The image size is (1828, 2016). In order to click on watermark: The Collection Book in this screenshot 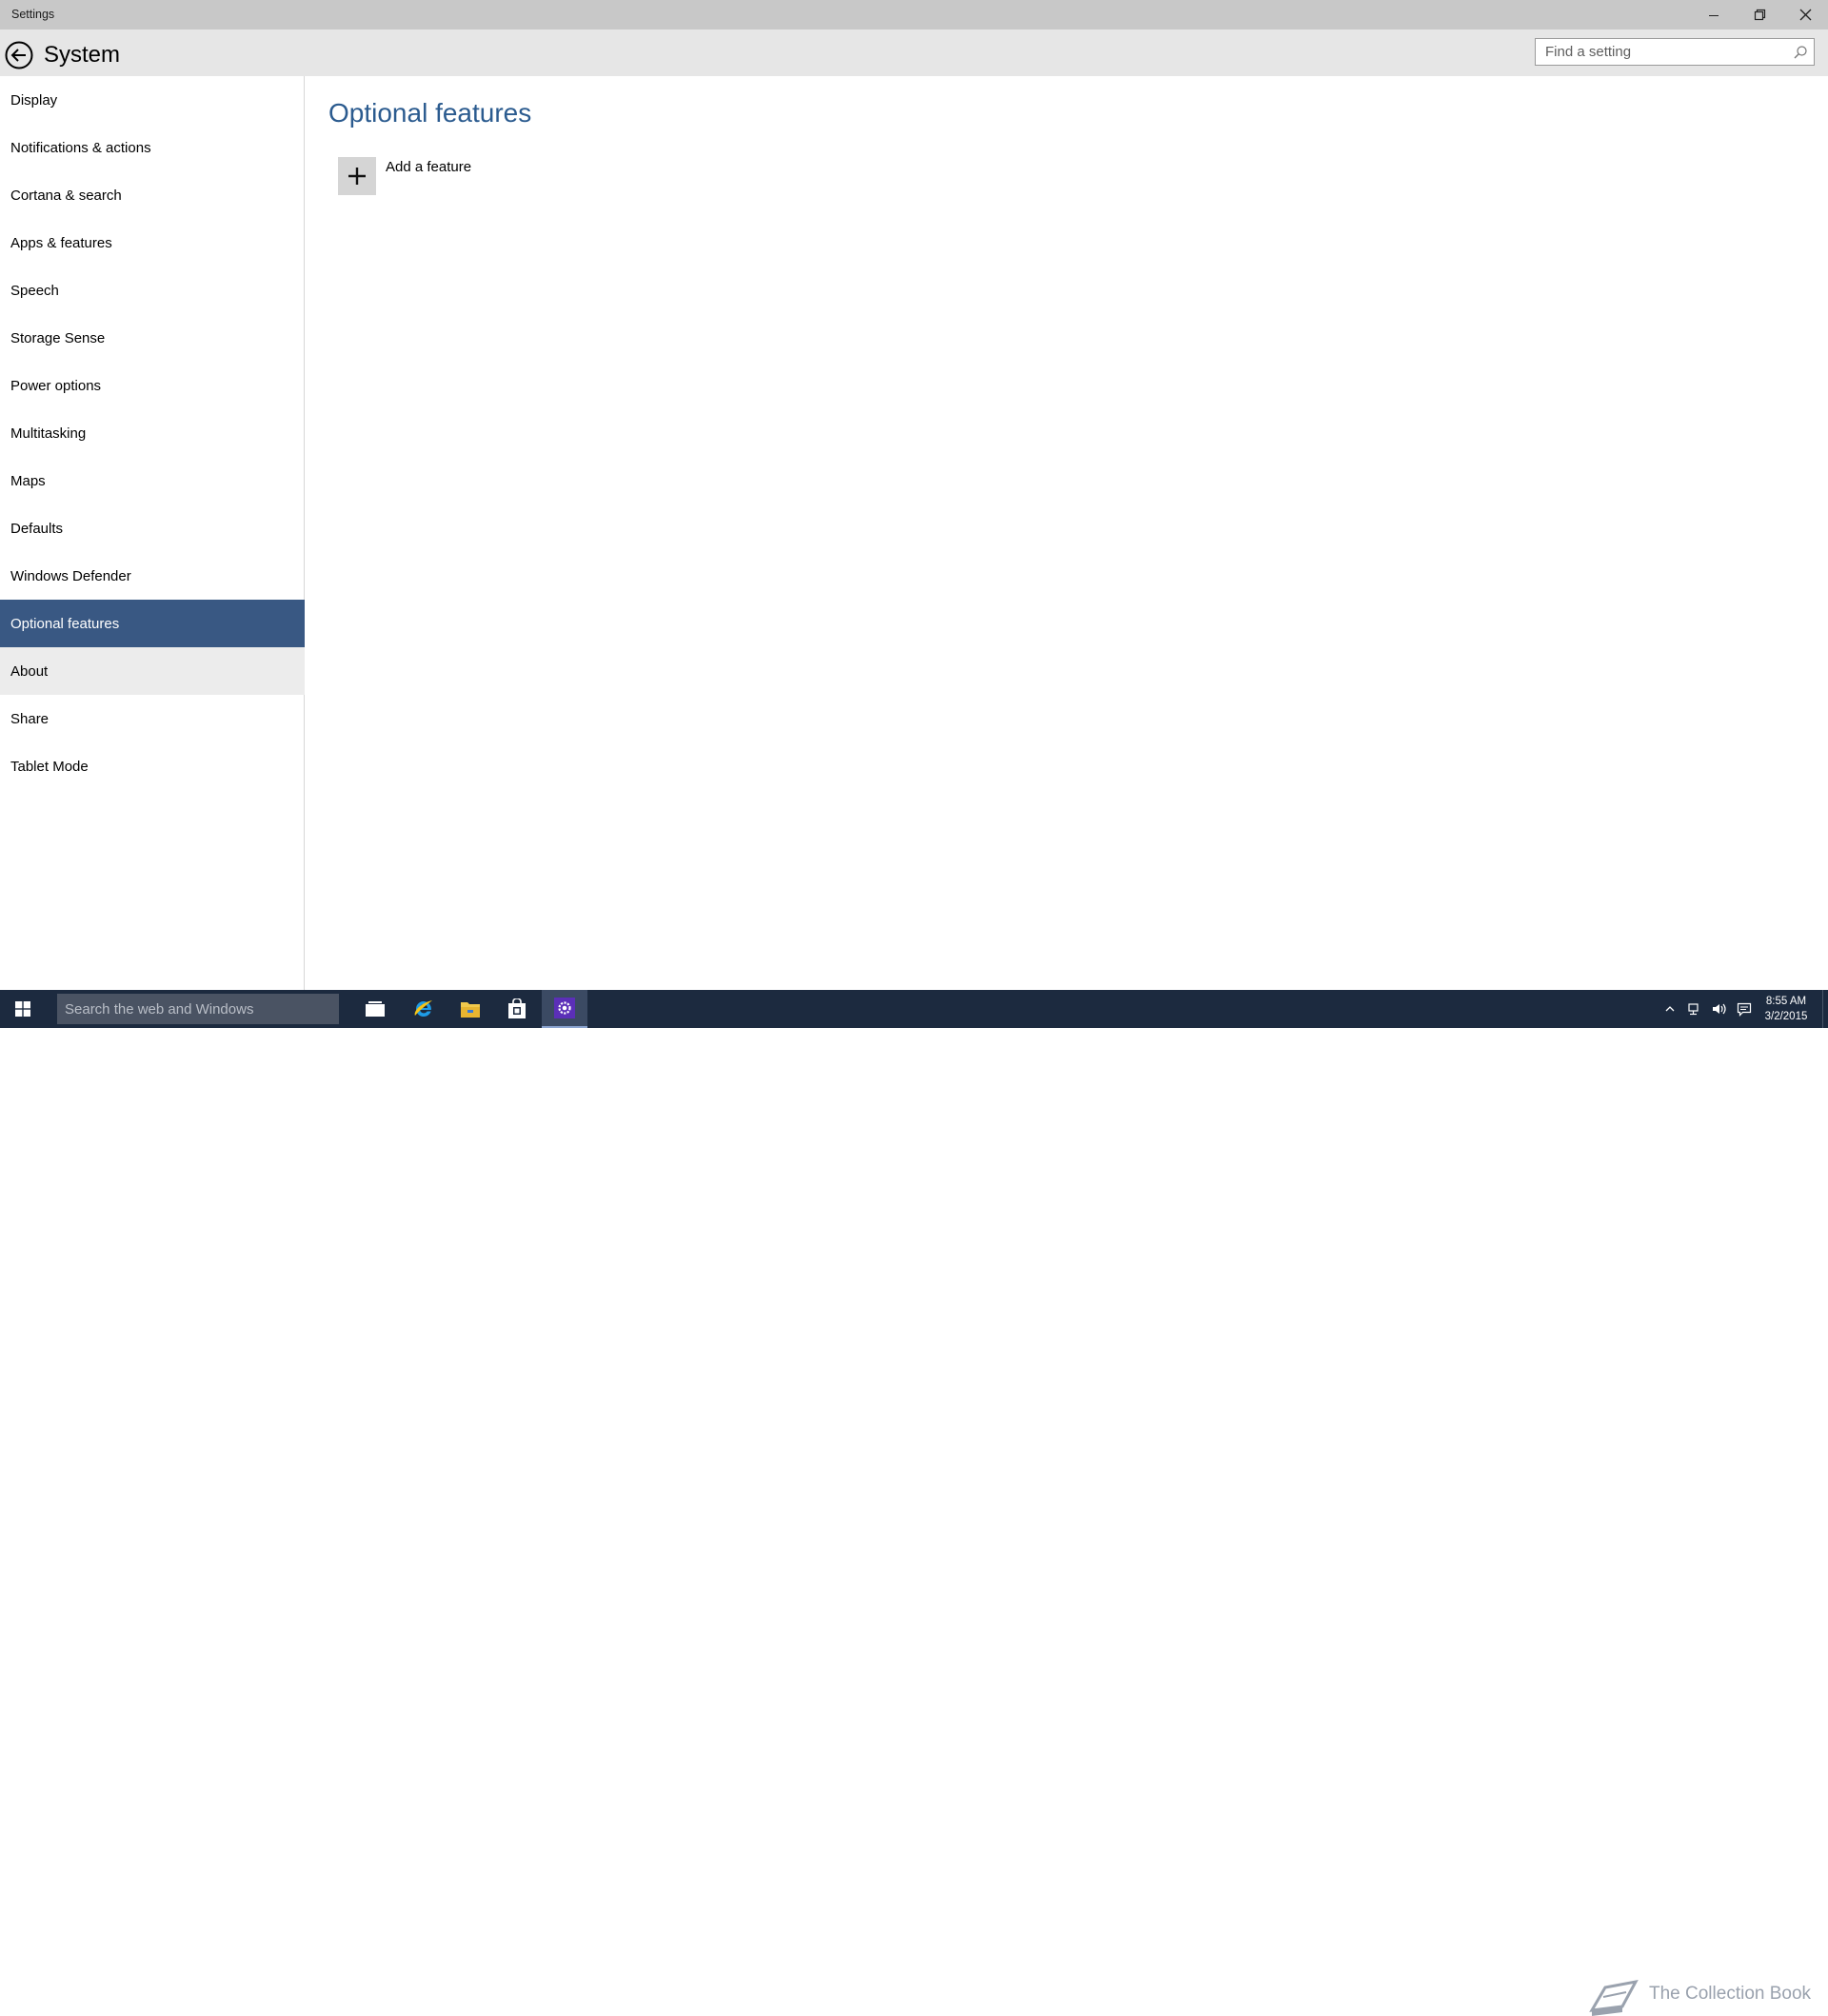, I will do `click(1699, 1997)`.